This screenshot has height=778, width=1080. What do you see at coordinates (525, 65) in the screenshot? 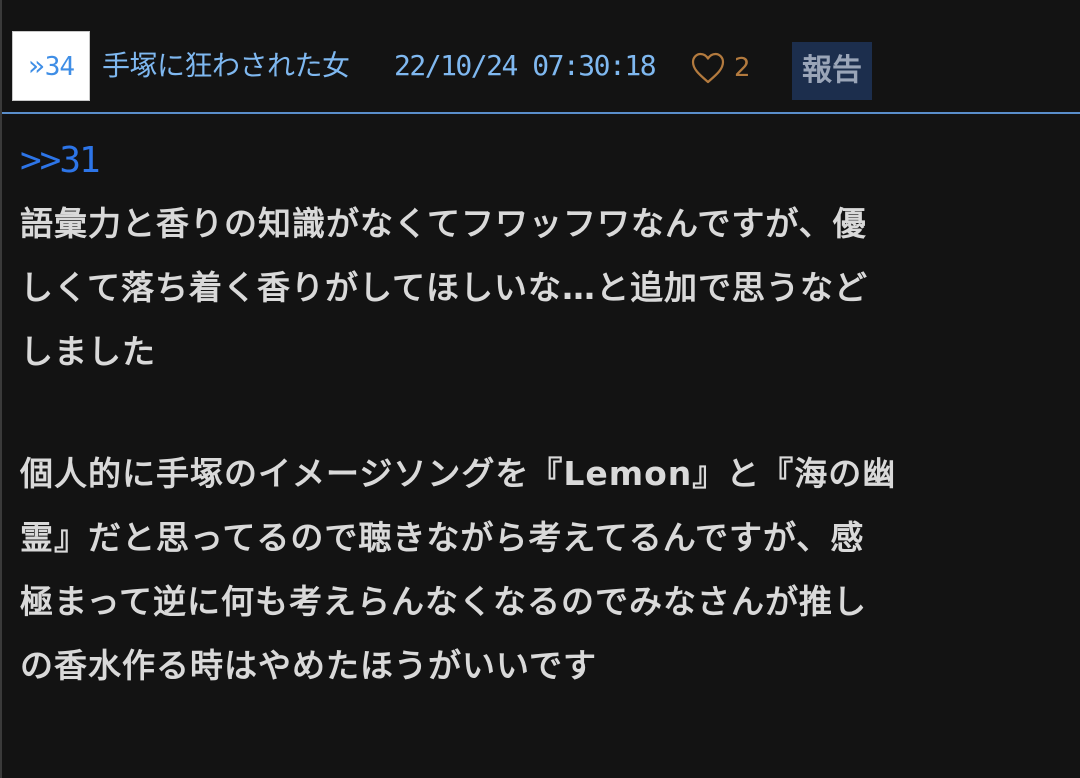
I see `post-timestamp: 22/10/24 07:30:18` at bounding box center [525, 65].